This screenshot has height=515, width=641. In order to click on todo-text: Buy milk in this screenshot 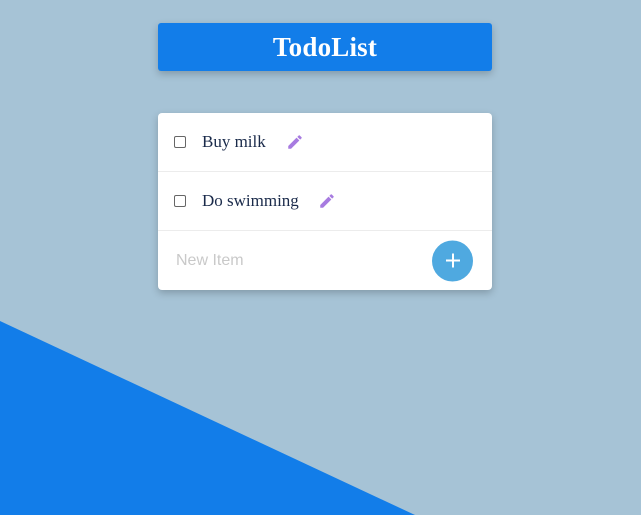, I will do `click(234, 141)`.